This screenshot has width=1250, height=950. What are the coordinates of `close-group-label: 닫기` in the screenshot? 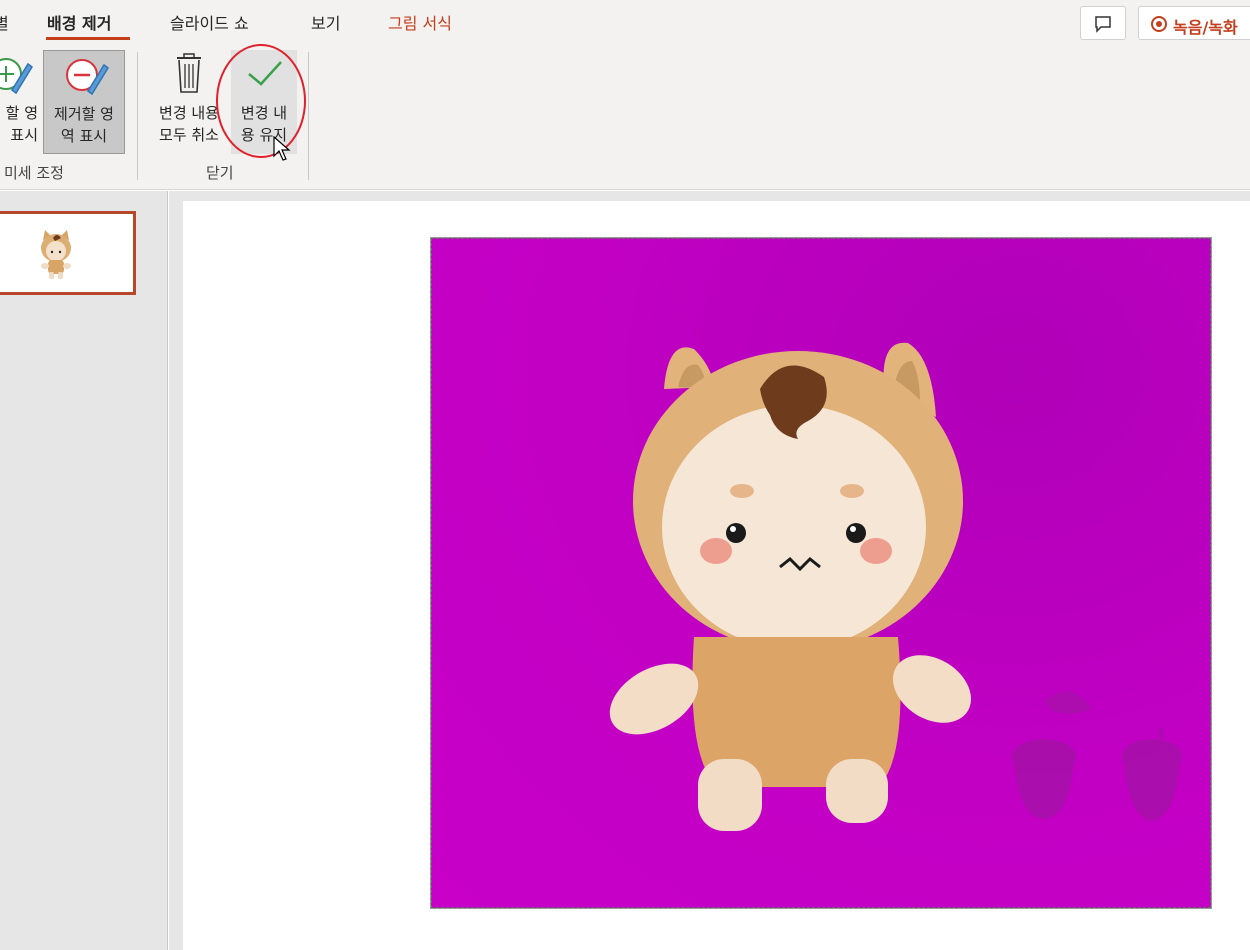 It's located at (220, 173).